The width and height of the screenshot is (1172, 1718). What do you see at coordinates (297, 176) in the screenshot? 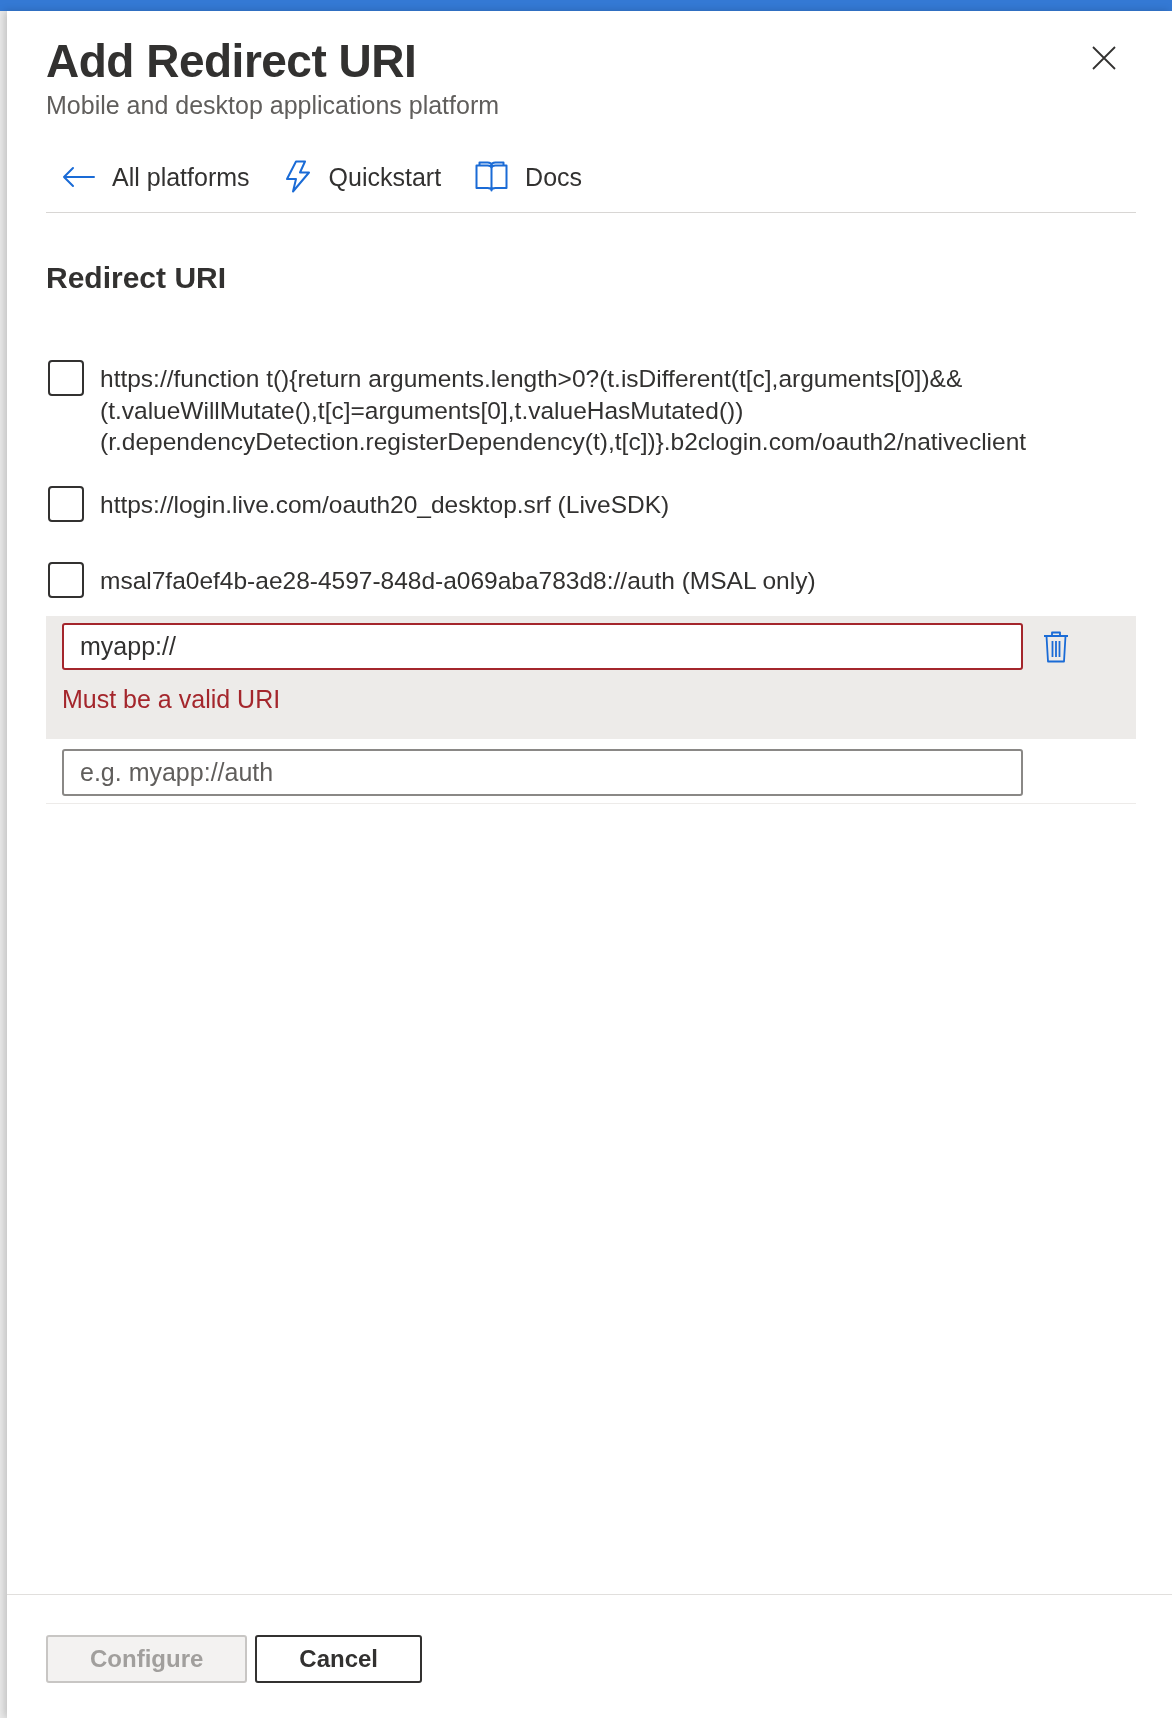
I see `lightning-icon` at bounding box center [297, 176].